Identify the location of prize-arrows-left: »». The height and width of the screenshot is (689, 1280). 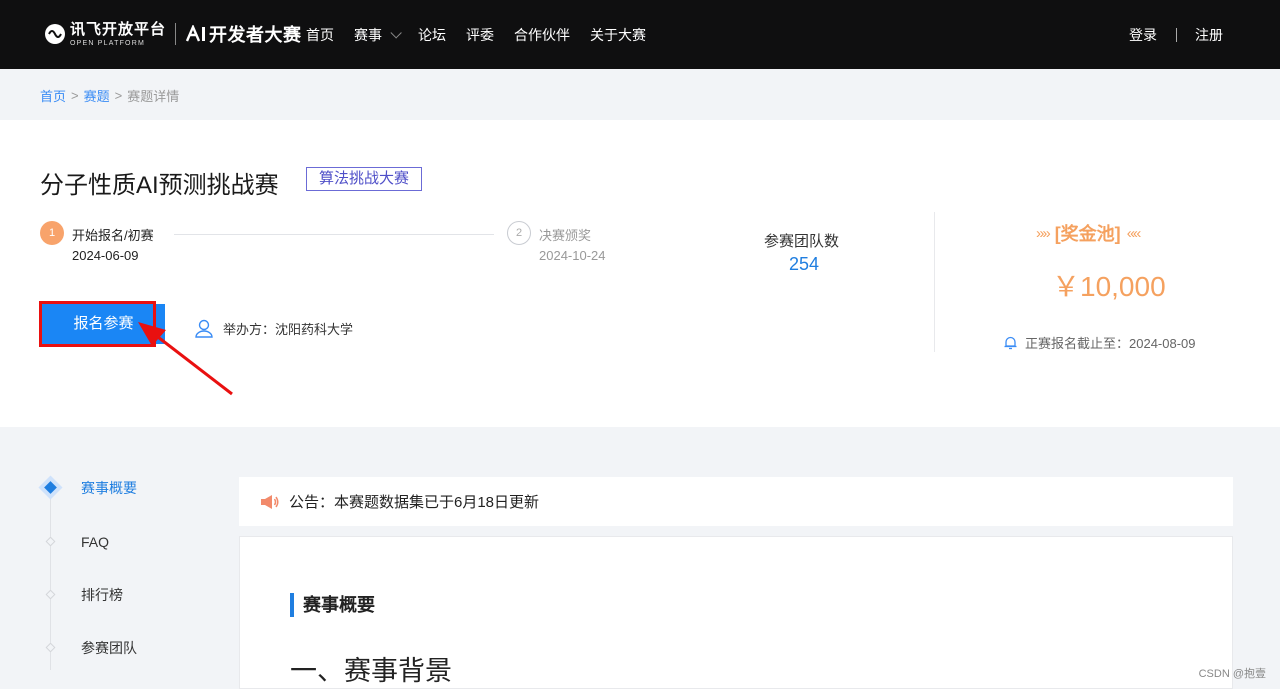
(1043, 233).